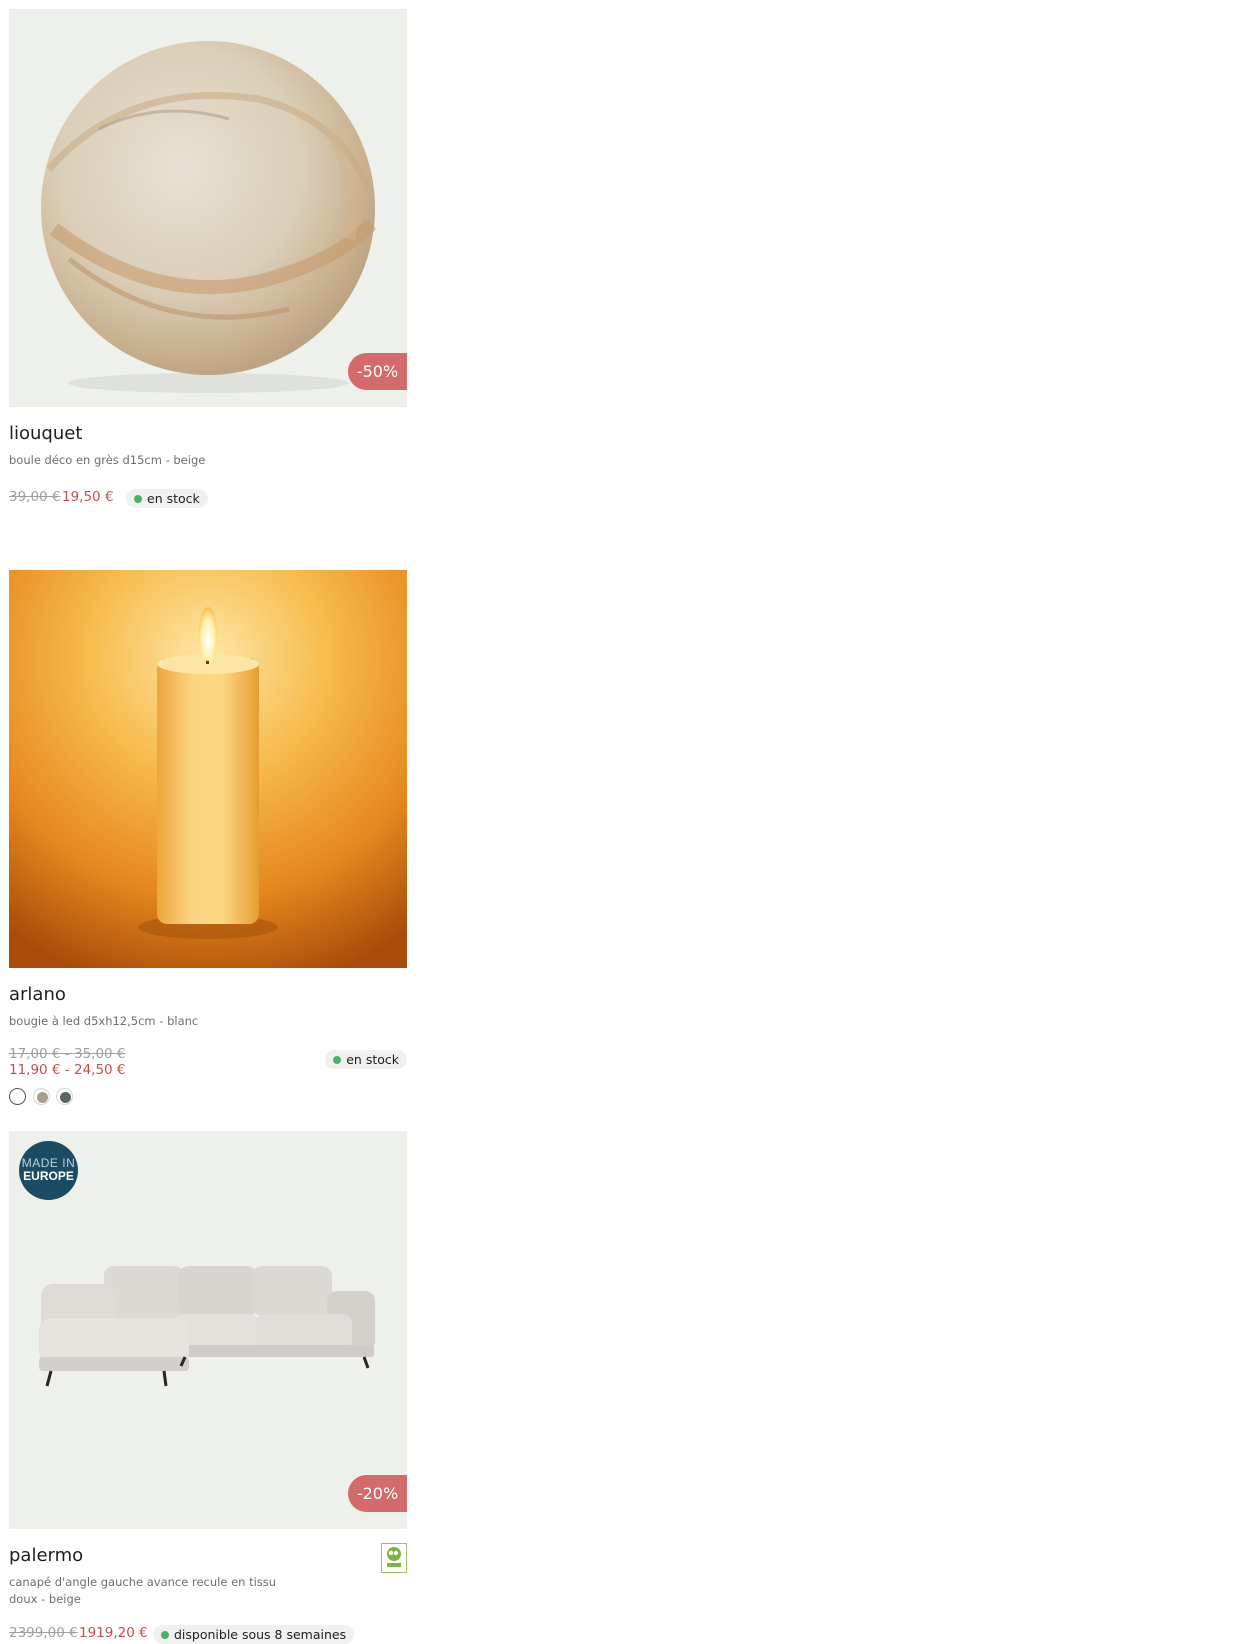  I want to click on product-name: palermo, so click(46, 1555).